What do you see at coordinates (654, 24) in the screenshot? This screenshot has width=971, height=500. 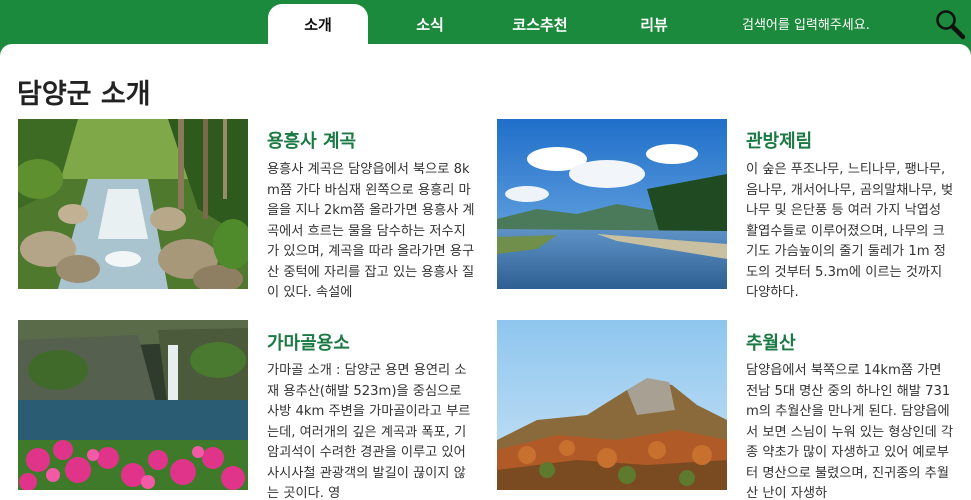 I see `tab-review: 리뷰` at bounding box center [654, 24].